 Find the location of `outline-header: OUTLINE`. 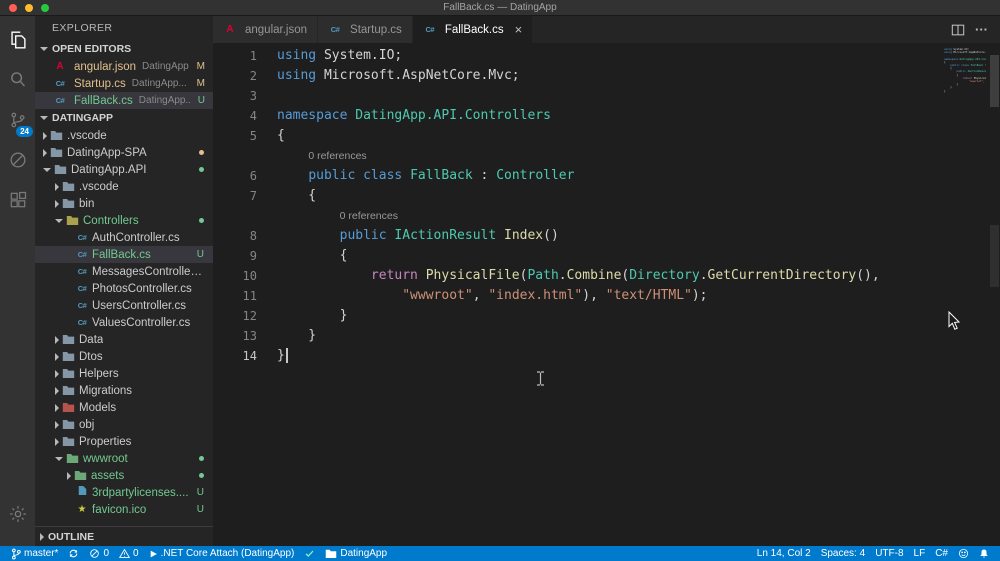

outline-header: OUTLINE is located at coordinates (124, 536).